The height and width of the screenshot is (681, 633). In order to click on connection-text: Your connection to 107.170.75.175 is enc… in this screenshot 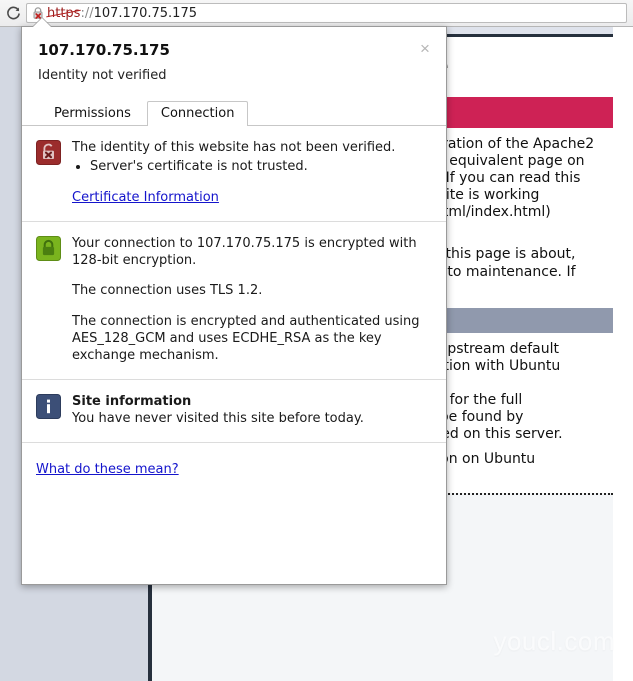, I will do `click(251, 300)`.